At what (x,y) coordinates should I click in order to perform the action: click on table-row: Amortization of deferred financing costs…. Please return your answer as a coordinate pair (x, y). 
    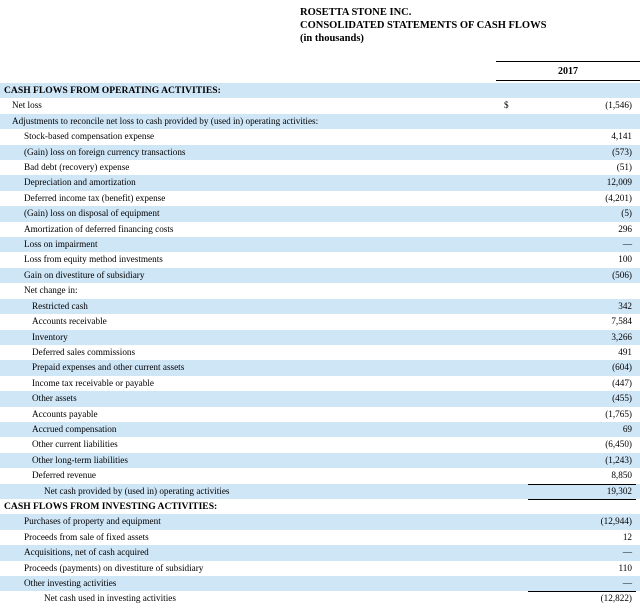
    Looking at the image, I should click on (320, 229).